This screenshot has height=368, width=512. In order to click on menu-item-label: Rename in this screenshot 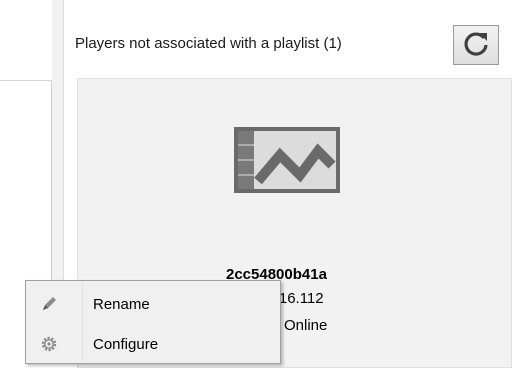, I will do `click(121, 304)`.